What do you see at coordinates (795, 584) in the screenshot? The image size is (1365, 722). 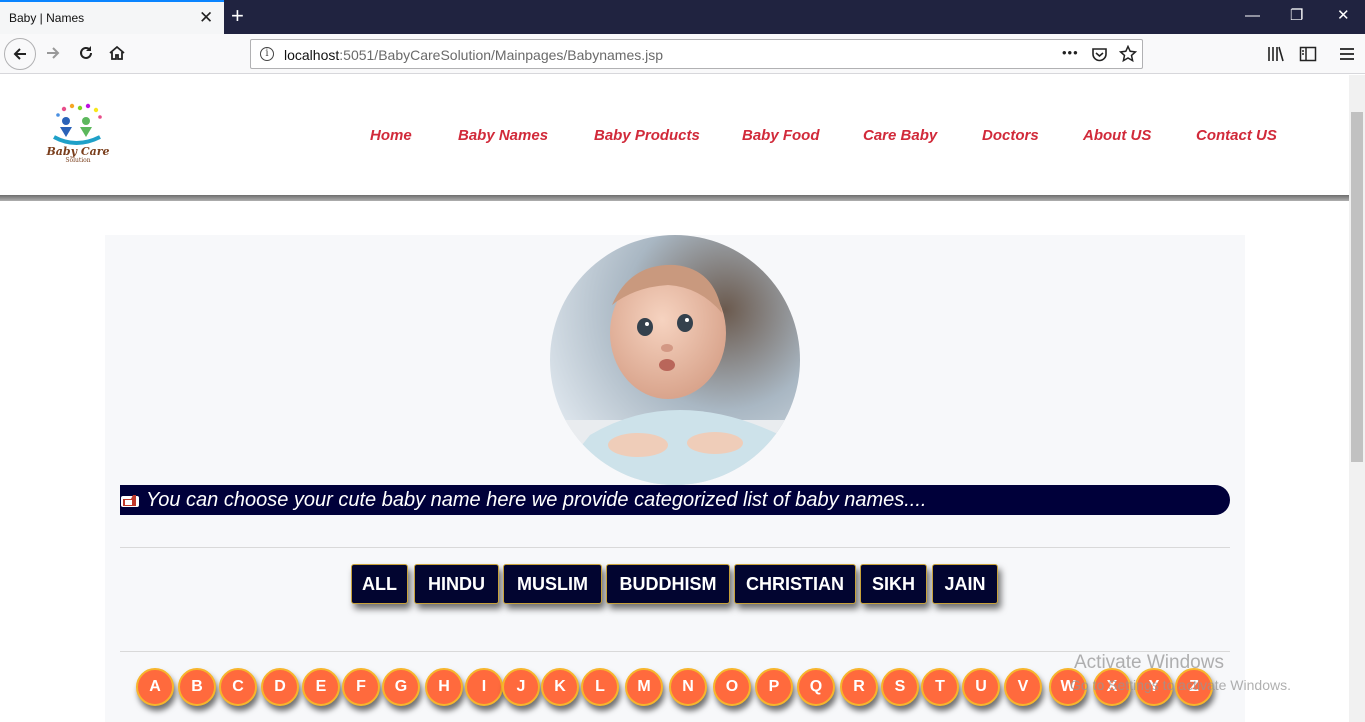 I see `category-christian-button: CHRISTIAN` at bounding box center [795, 584].